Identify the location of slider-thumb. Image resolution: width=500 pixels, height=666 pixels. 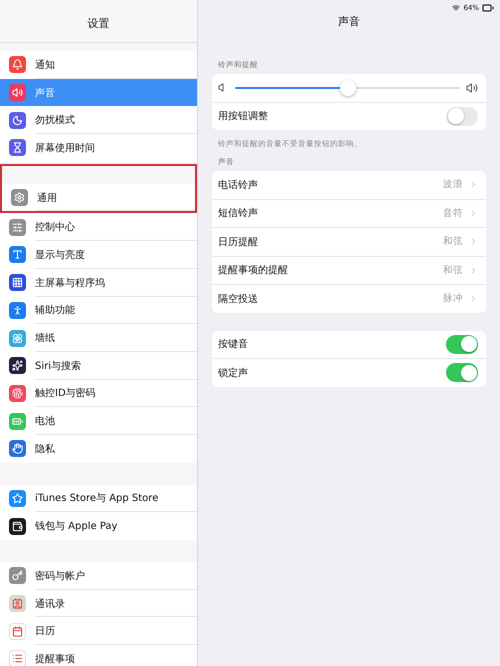
(348, 88).